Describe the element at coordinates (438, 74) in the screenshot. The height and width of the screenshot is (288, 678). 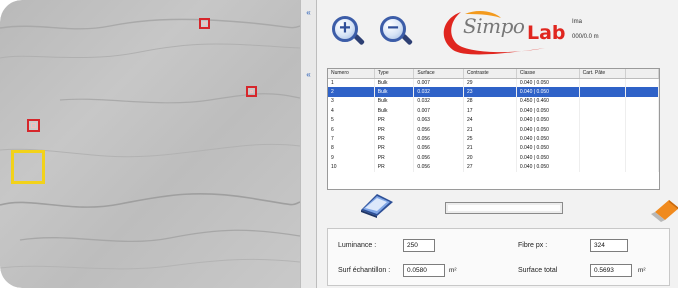
I see `column-header: Surface` at that location.